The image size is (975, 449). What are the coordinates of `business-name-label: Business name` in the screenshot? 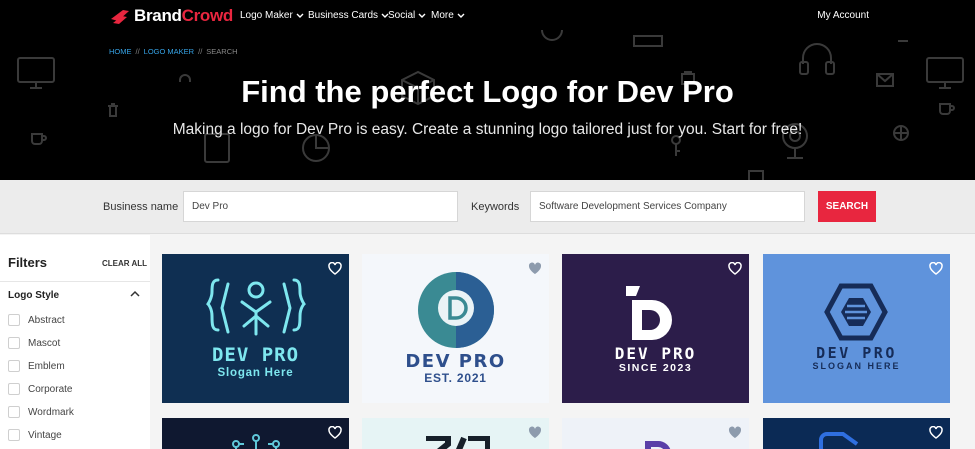 It's located at (141, 207).